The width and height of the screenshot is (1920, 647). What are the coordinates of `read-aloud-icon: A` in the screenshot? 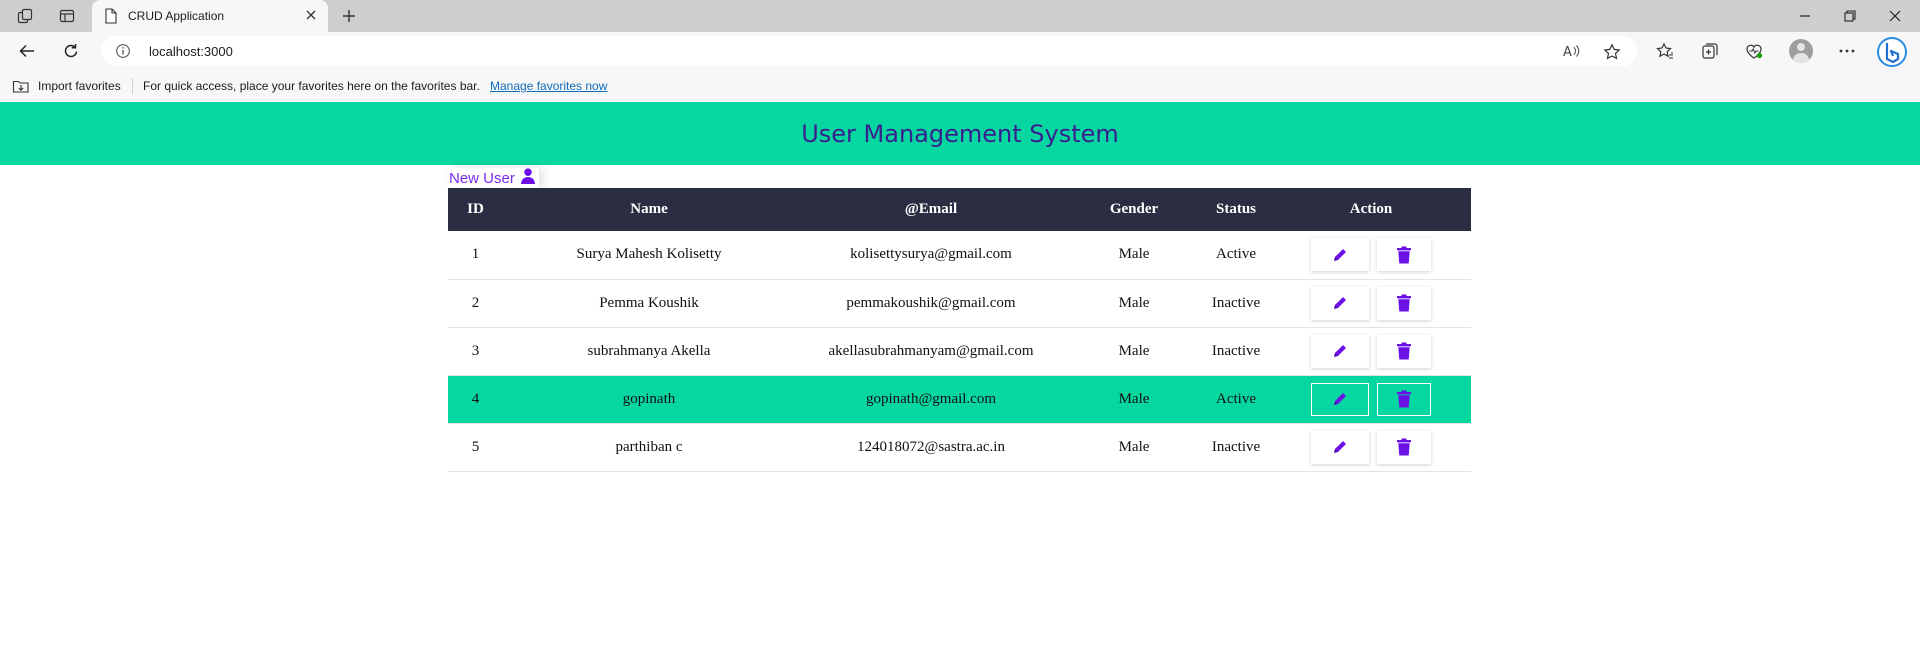 It's located at (1572, 53).